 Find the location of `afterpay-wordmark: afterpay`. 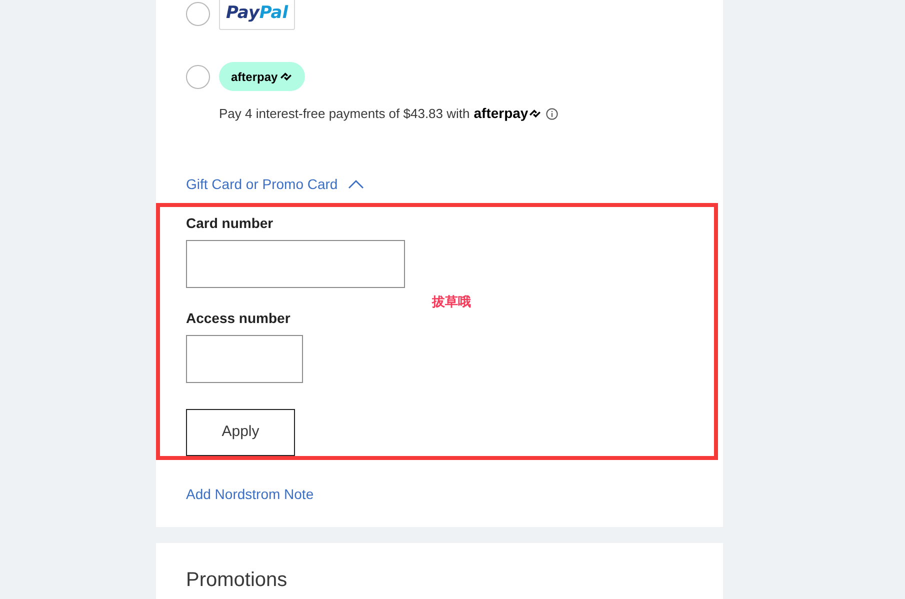

afterpay-wordmark: afterpay is located at coordinates (501, 113).